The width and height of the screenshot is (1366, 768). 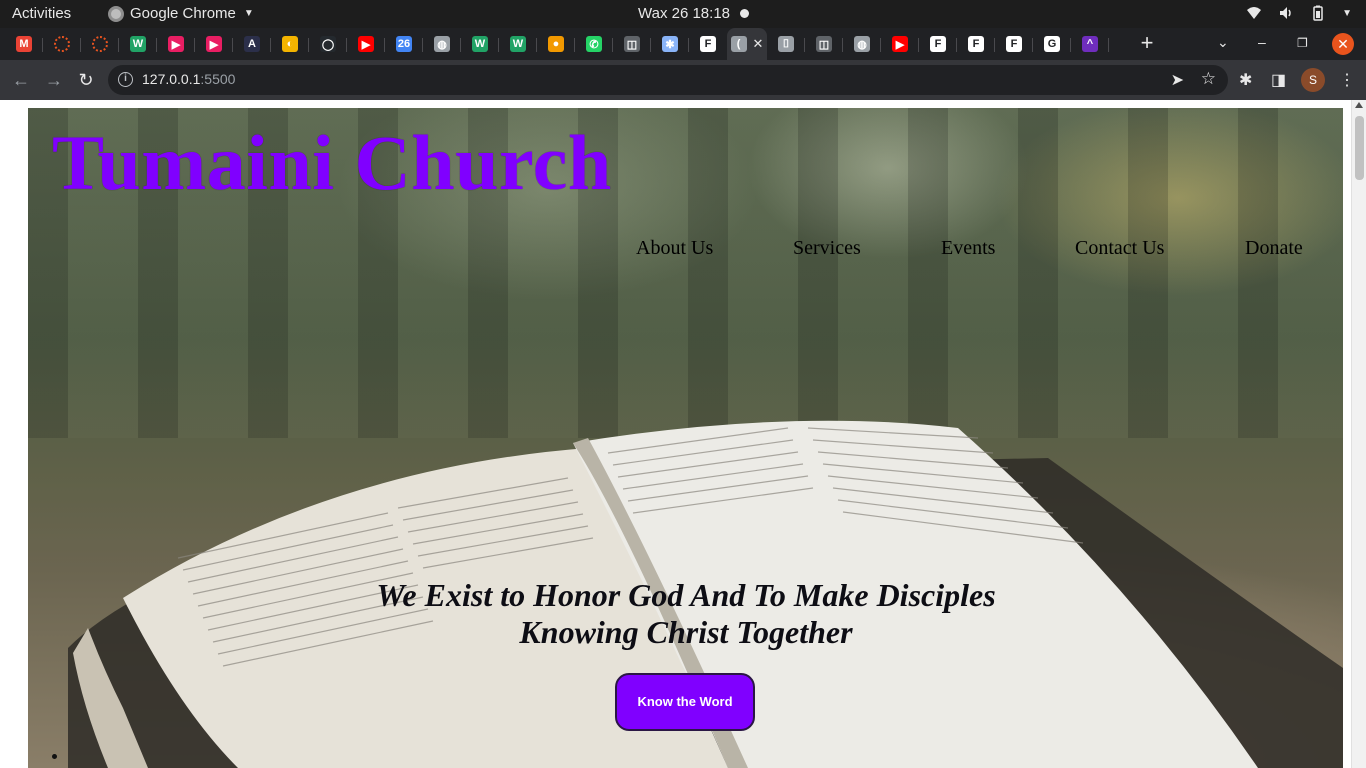 What do you see at coordinates (1147, 43) in the screenshot?
I see `new-tab-button: +` at bounding box center [1147, 43].